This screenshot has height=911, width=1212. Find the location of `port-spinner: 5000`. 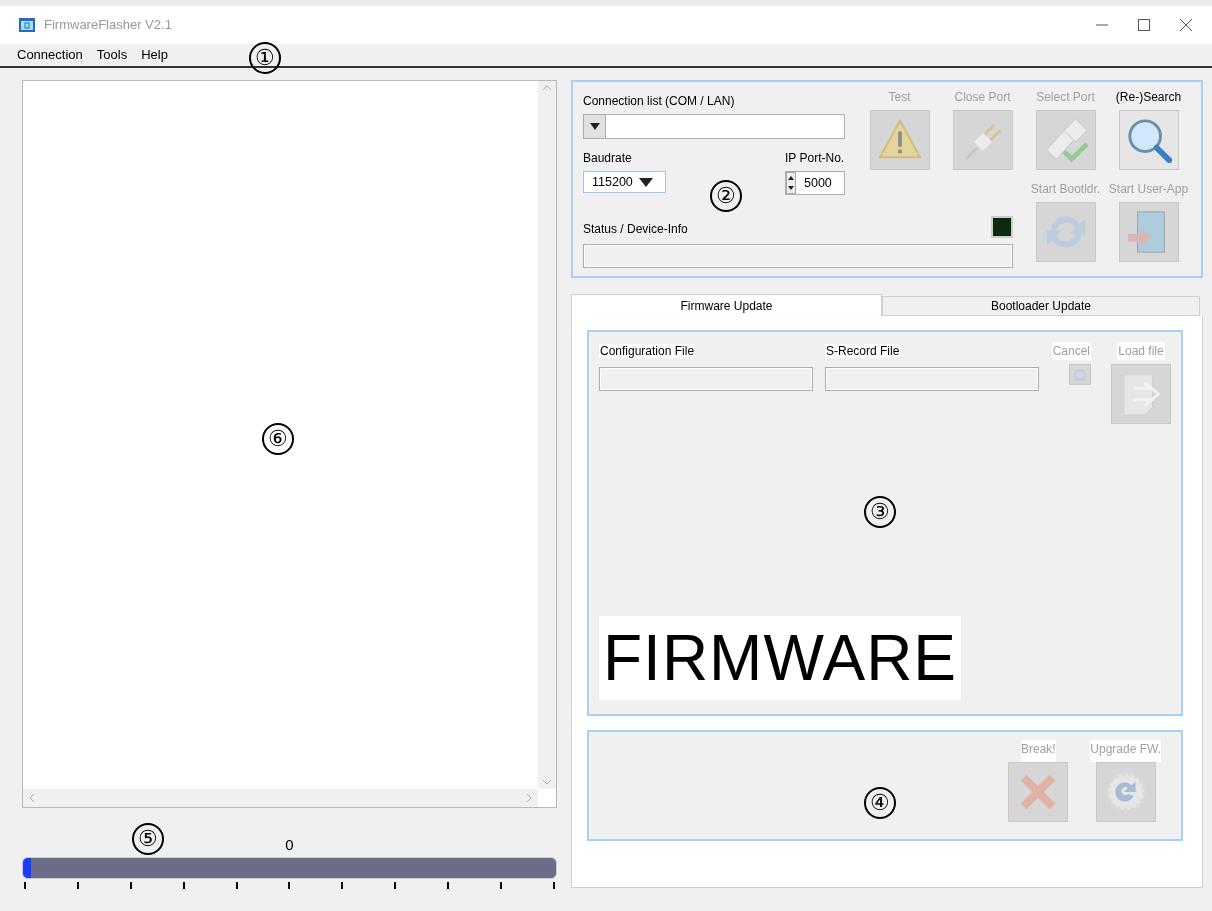

port-spinner: 5000 is located at coordinates (815, 183).